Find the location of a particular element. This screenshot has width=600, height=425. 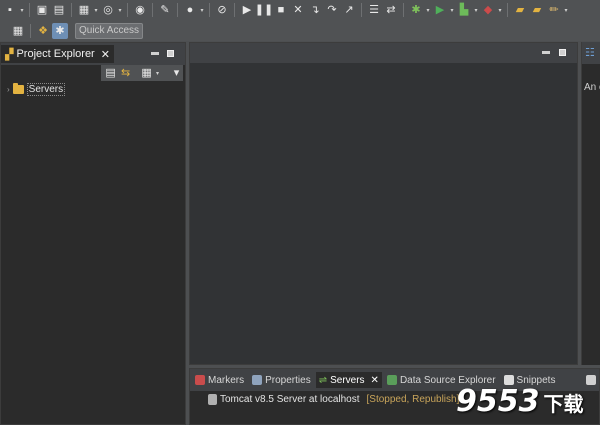

folder-icon is located at coordinates (18, 88).